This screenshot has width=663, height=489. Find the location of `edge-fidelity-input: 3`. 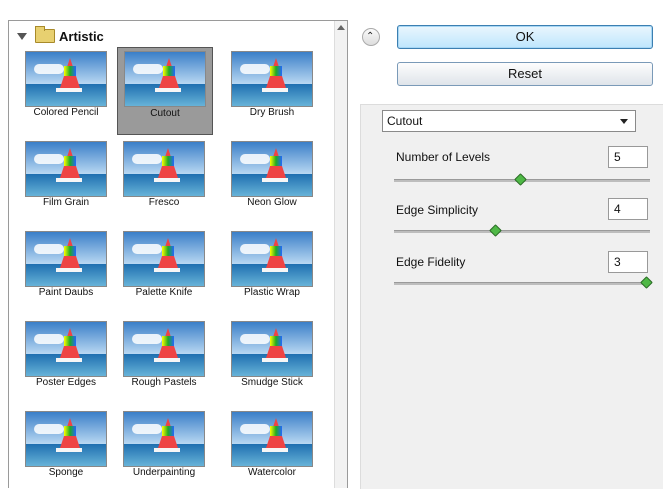

edge-fidelity-input: 3 is located at coordinates (628, 262).